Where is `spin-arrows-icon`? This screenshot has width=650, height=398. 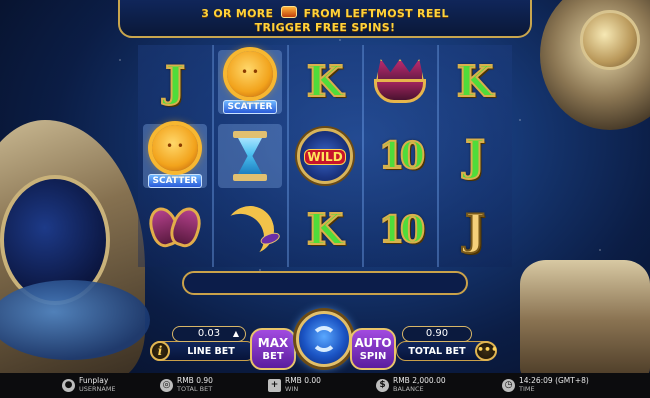 spin-arrows-icon is located at coordinates (324, 339).